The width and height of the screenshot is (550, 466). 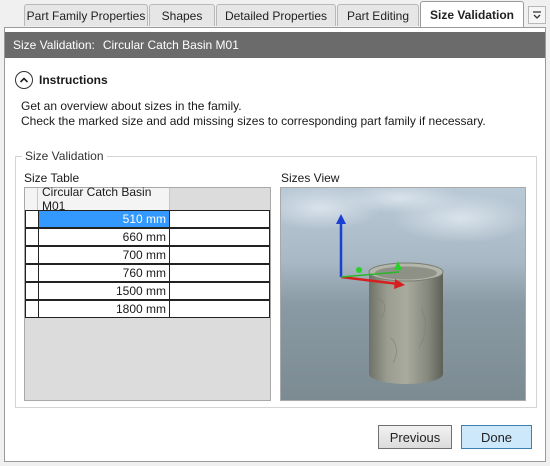 What do you see at coordinates (104, 273) in the screenshot?
I see `size-cell: 760 mm` at bounding box center [104, 273].